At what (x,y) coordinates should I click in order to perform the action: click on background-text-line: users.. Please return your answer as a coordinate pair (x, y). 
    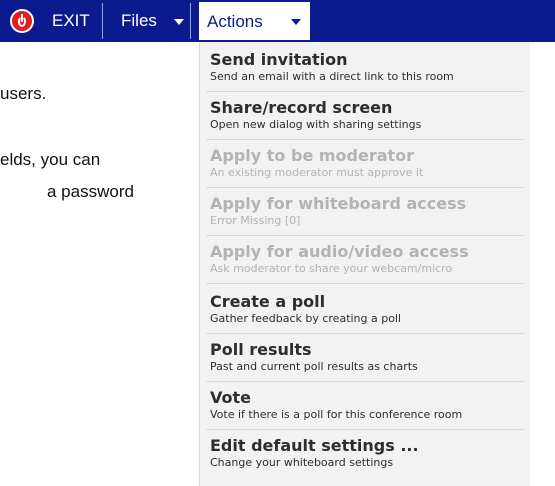
    Looking at the image, I should click on (23, 93).